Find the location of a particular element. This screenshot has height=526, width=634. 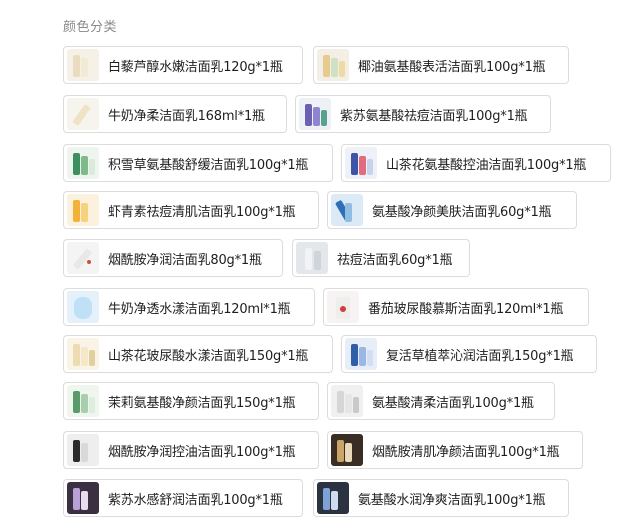

option-label: 紫苏水感舒润洁面乳100g*1瓶 is located at coordinates (195, 500).